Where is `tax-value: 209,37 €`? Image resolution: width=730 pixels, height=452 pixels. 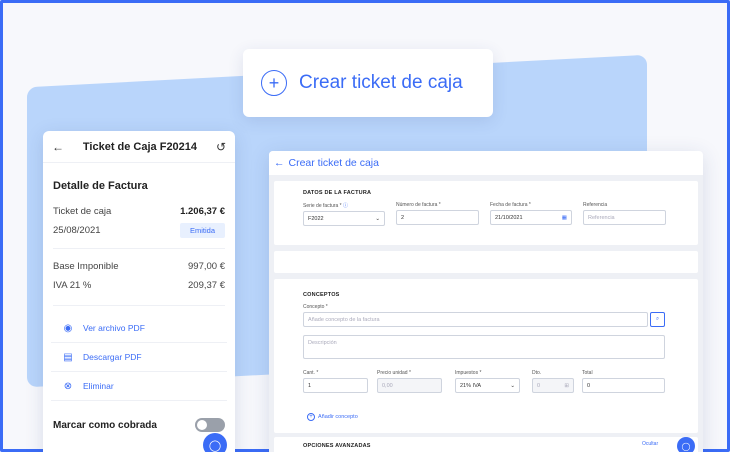 tax-value: 209,37 € is located at coordinates (206, 285).